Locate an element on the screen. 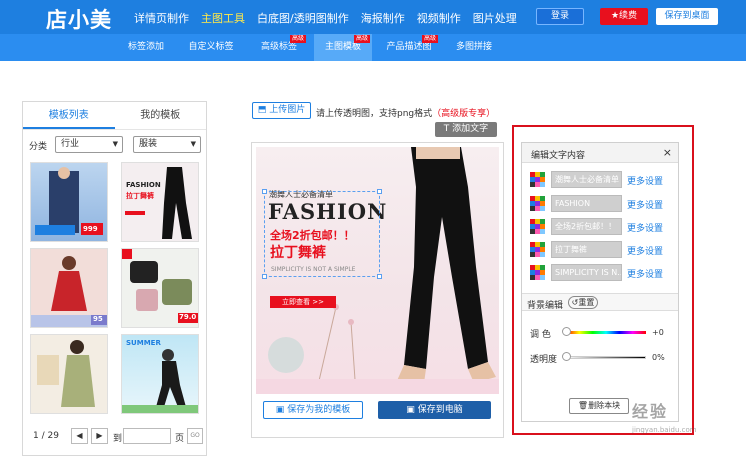 The image size is (746, 461). template-thumb: 95 is located at coordinates (69, 288).